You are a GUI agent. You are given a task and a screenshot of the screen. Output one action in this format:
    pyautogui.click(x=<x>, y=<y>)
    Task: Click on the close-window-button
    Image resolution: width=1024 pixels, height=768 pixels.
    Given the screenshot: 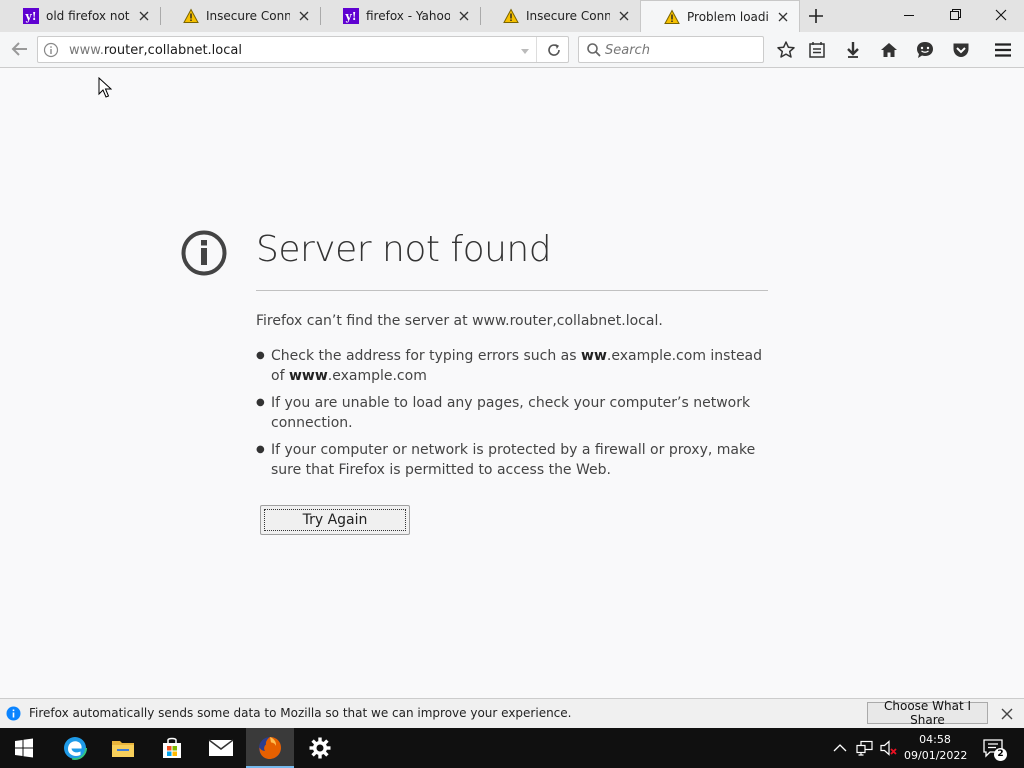 What is the action you would take?
    pyautogui.click(x=1001, y=16)
    